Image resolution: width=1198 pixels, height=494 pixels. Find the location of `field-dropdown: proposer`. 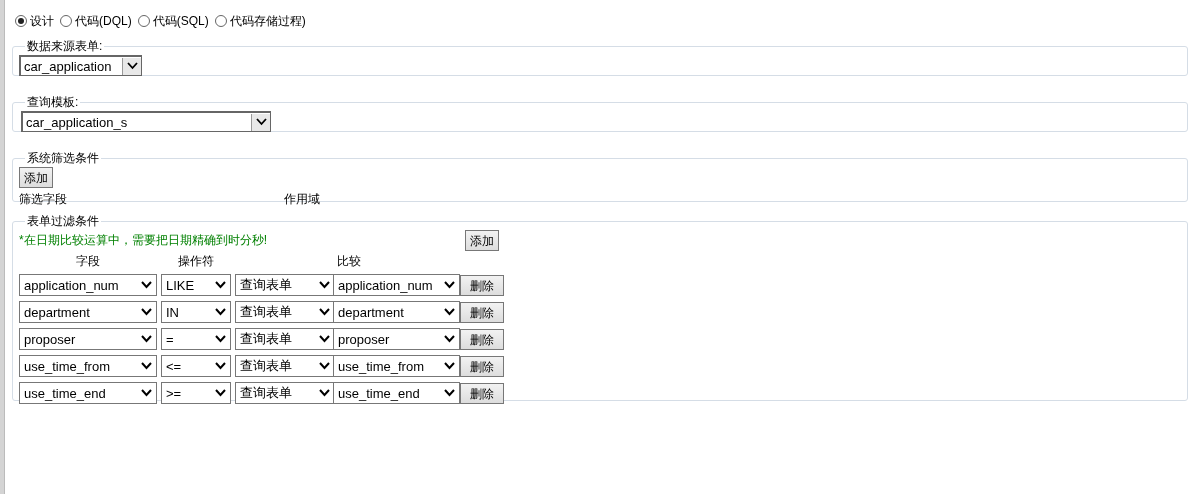

field-dropdown: proposer is located at coordinates (88, 339).